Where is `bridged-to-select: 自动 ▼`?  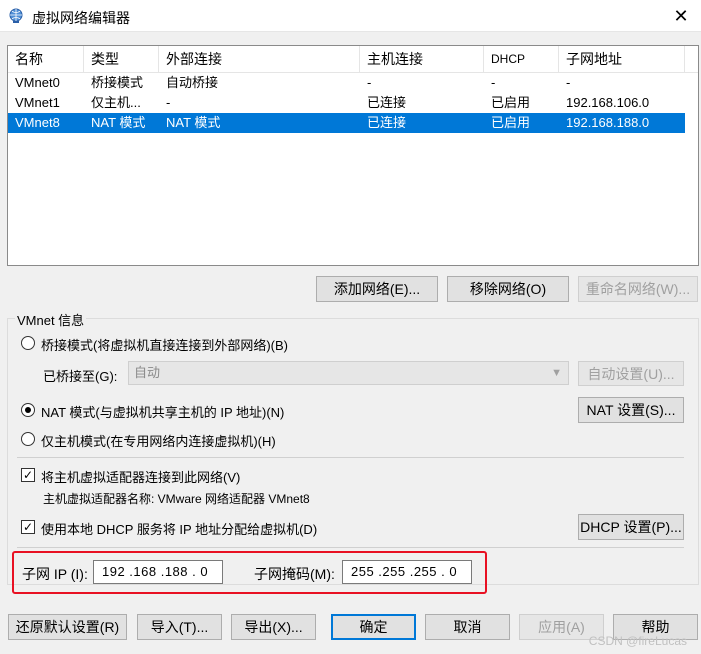 bridged-to-select: 自动 ▼ is located at coordinates (348, 373).